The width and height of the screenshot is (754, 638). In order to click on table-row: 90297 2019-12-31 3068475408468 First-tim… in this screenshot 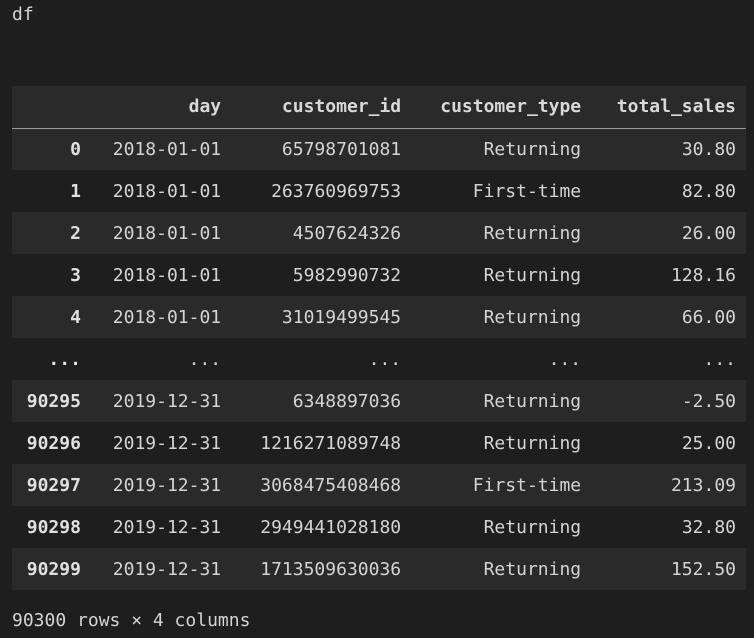, I will do `click(379, 485)`.